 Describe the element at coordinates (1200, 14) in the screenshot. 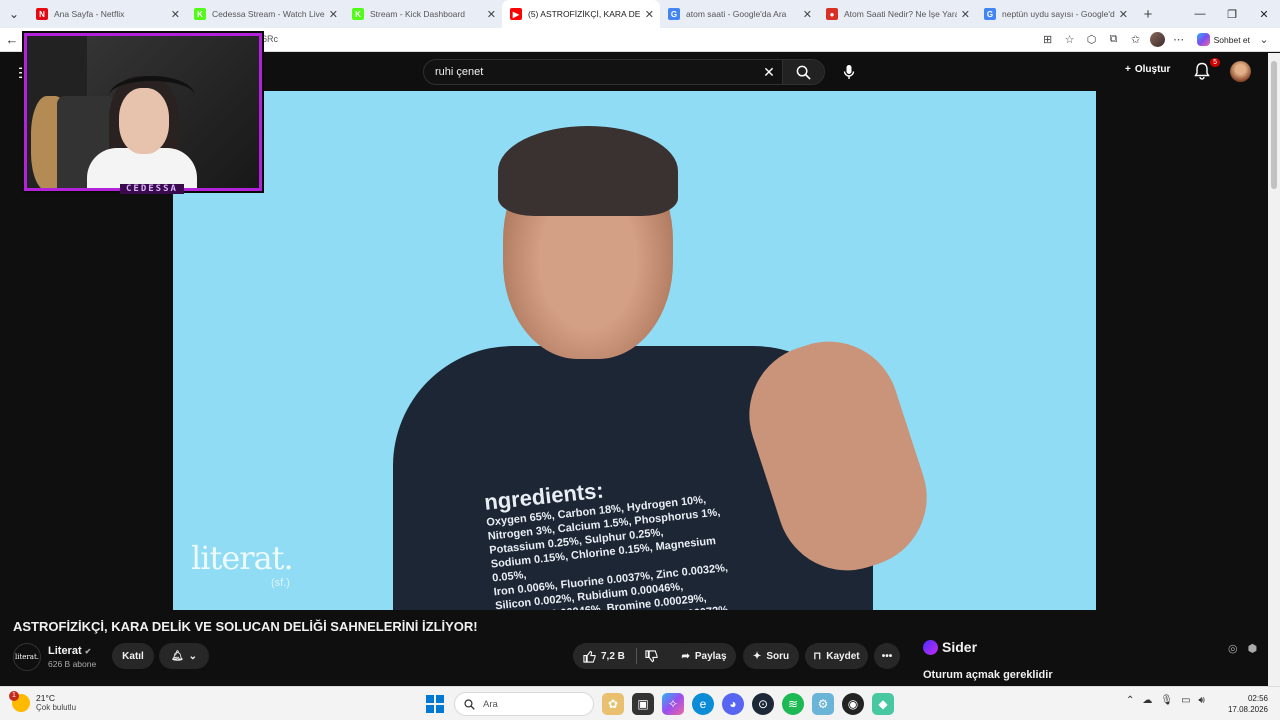

I see `minimize-icon: —` at that location.